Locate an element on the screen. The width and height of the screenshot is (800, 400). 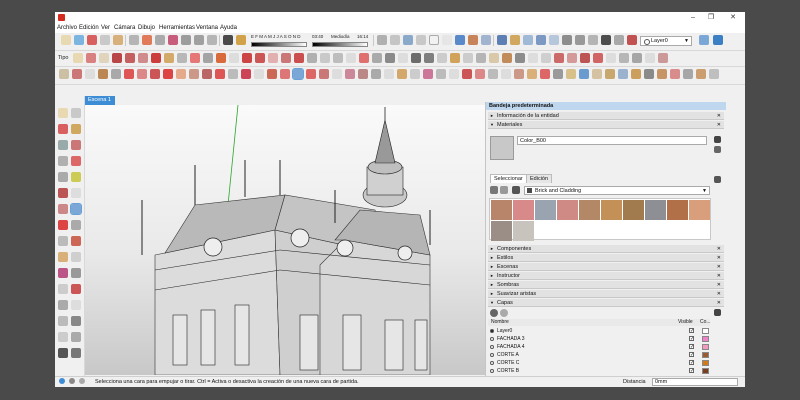
layer-row: CORTE C ✓ is located at coordinates (599, 363).